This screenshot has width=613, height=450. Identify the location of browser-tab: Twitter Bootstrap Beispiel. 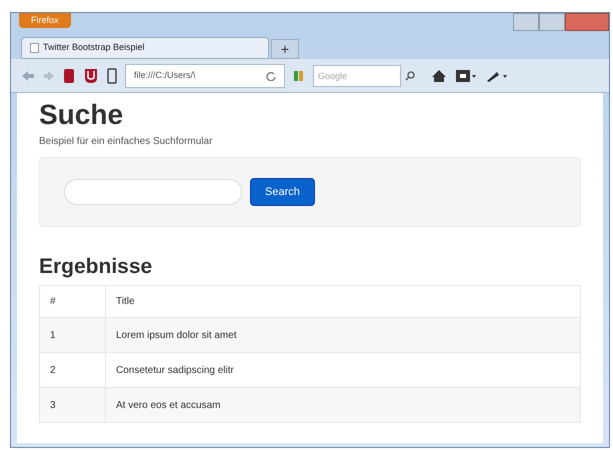
(145, 48).